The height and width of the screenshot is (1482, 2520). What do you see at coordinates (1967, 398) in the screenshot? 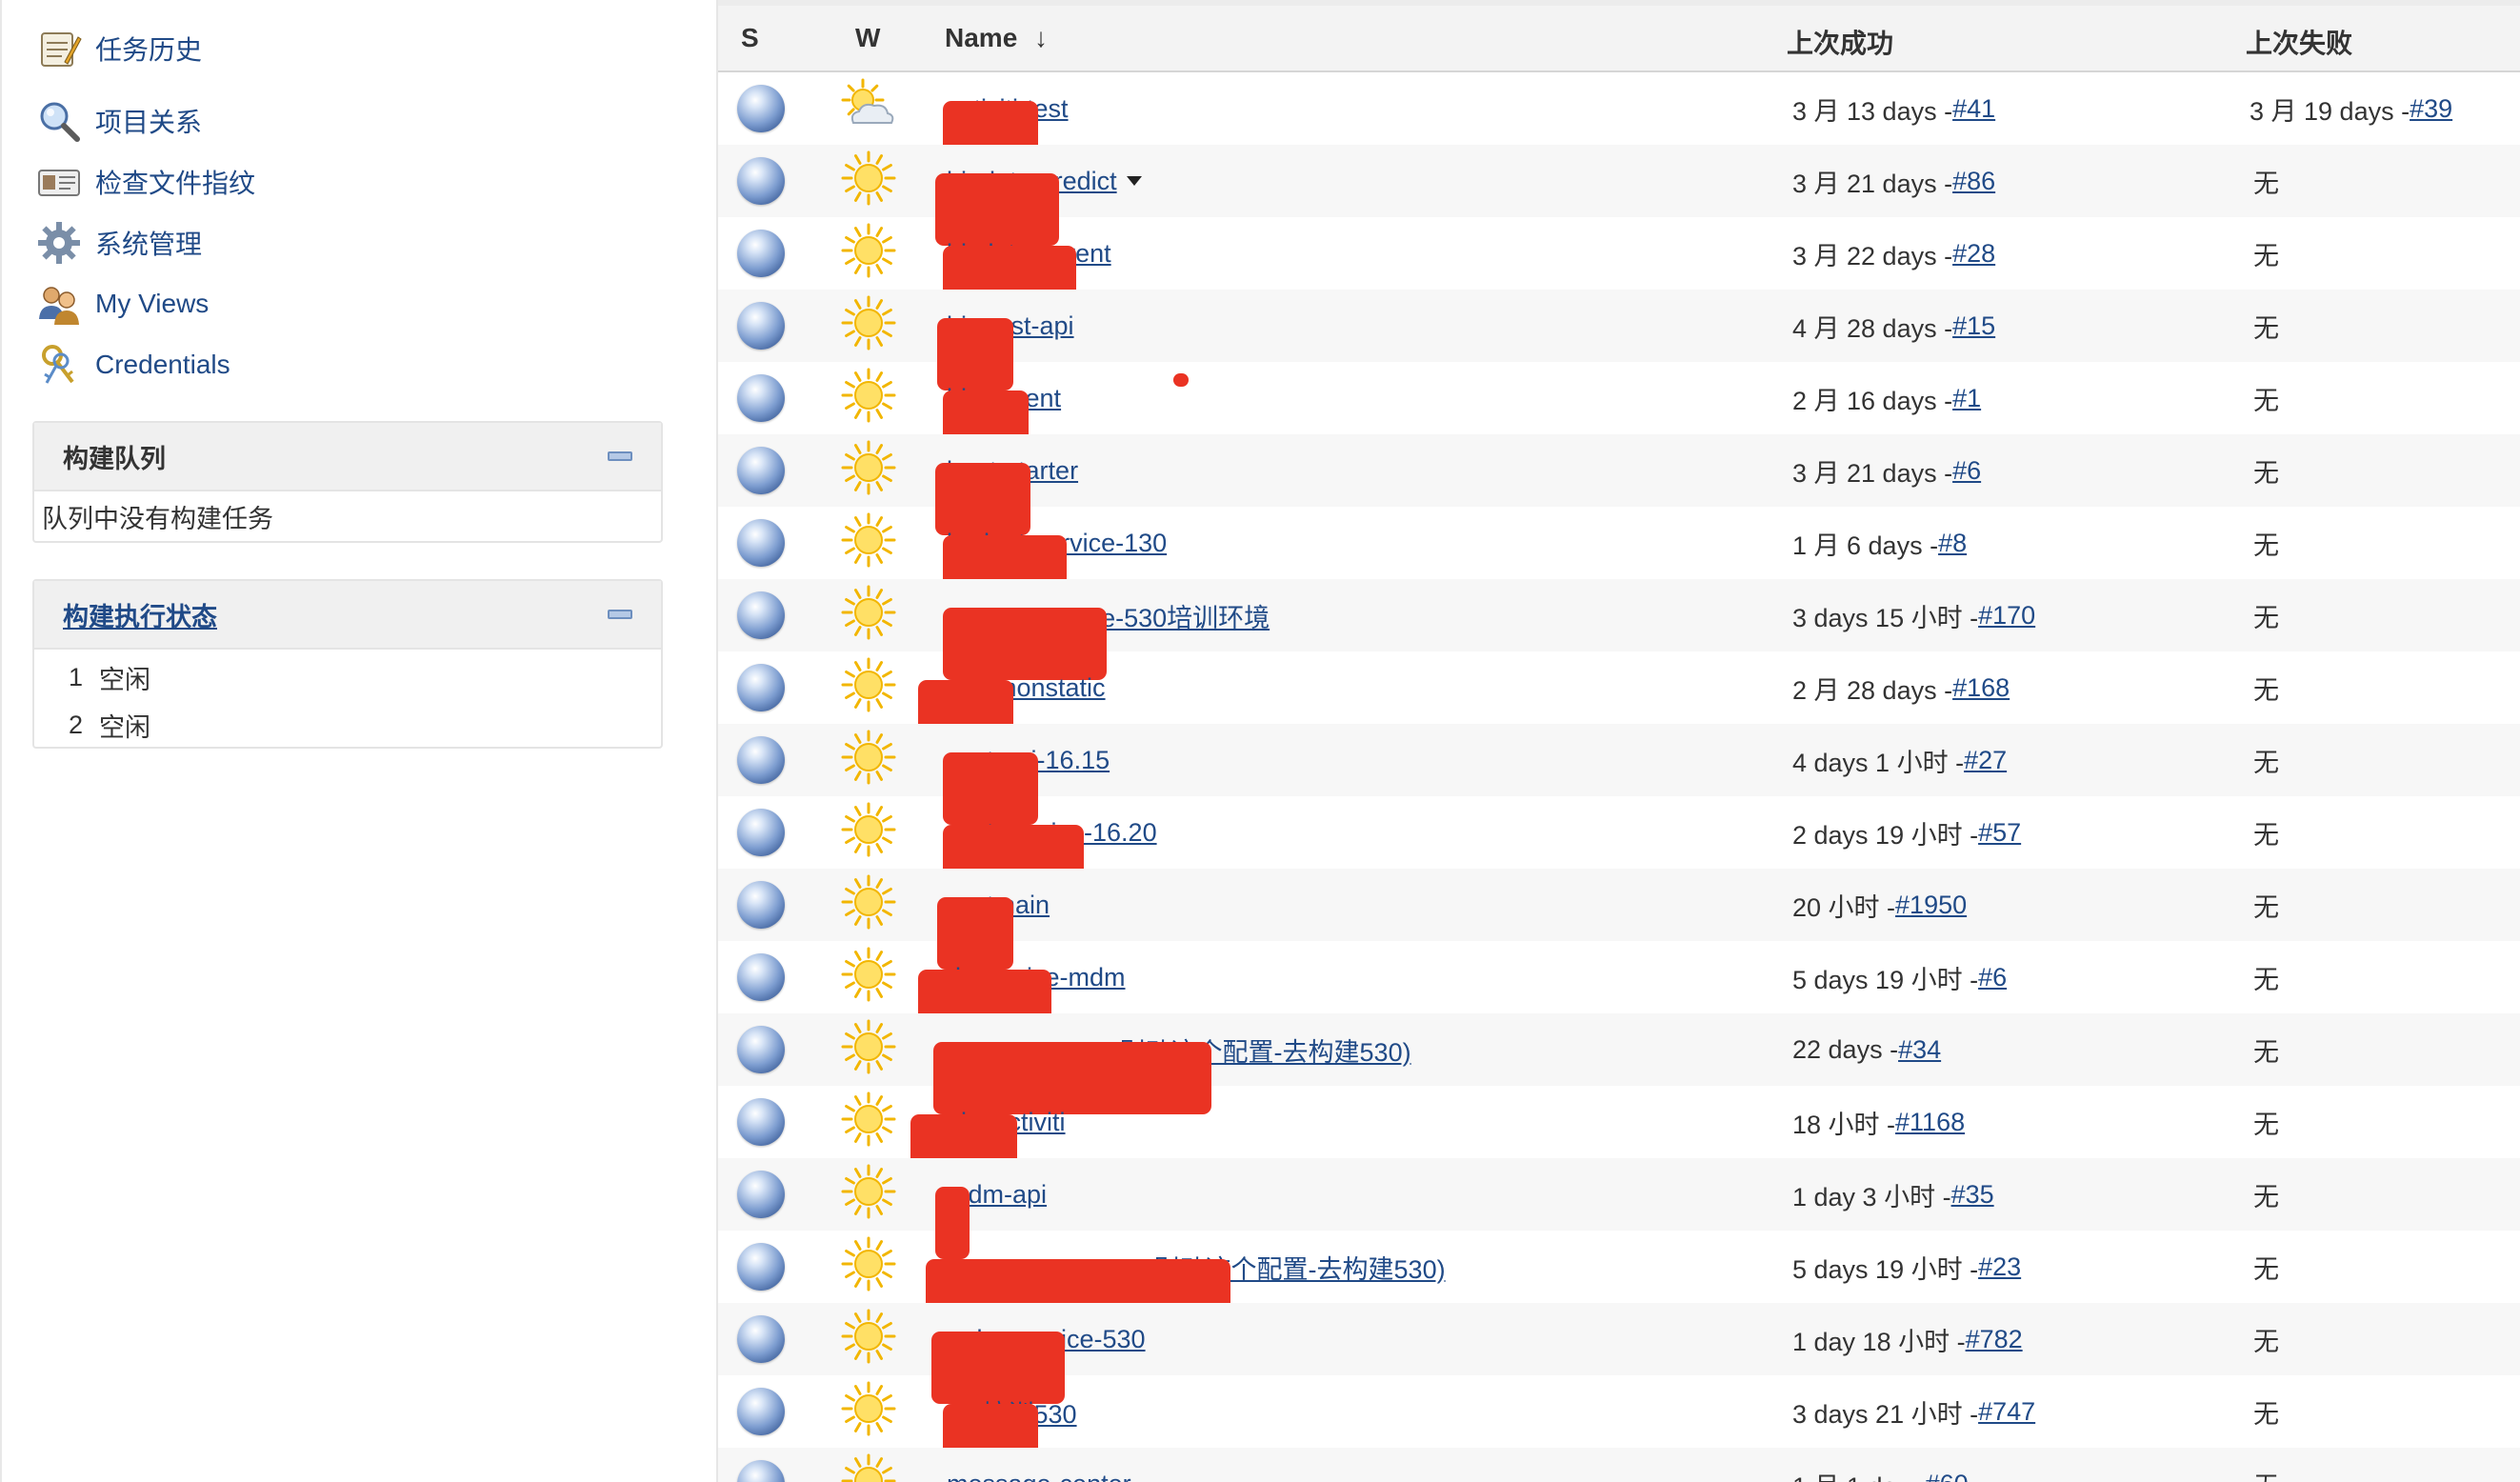
I see `last-success-build-link: #1` at bounding box center [1967, 398].